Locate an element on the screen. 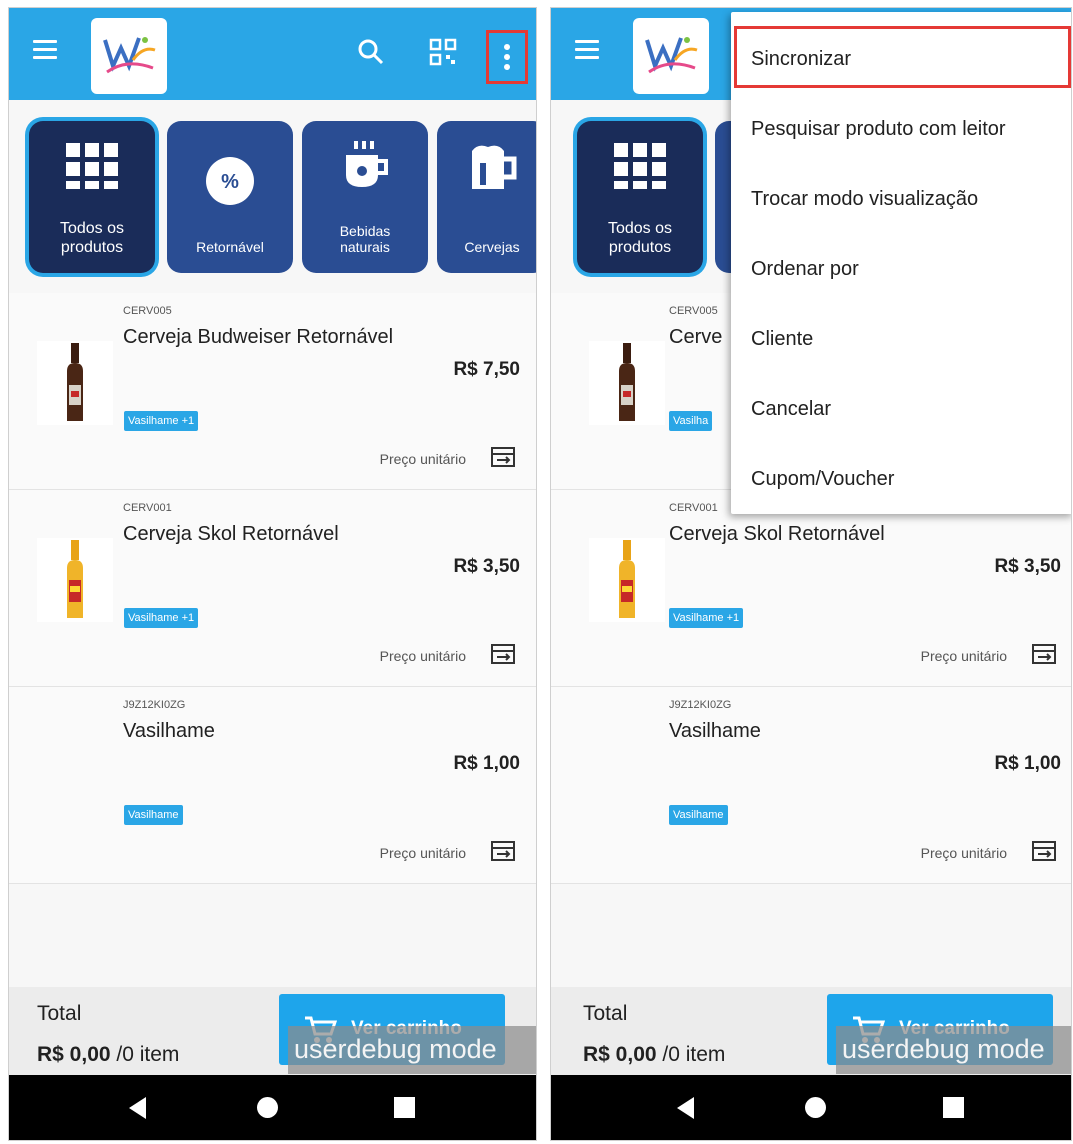 The height and width of the screenshot is (1144, 1073). category-label: Cervejas is located at coordinates (492, 247).